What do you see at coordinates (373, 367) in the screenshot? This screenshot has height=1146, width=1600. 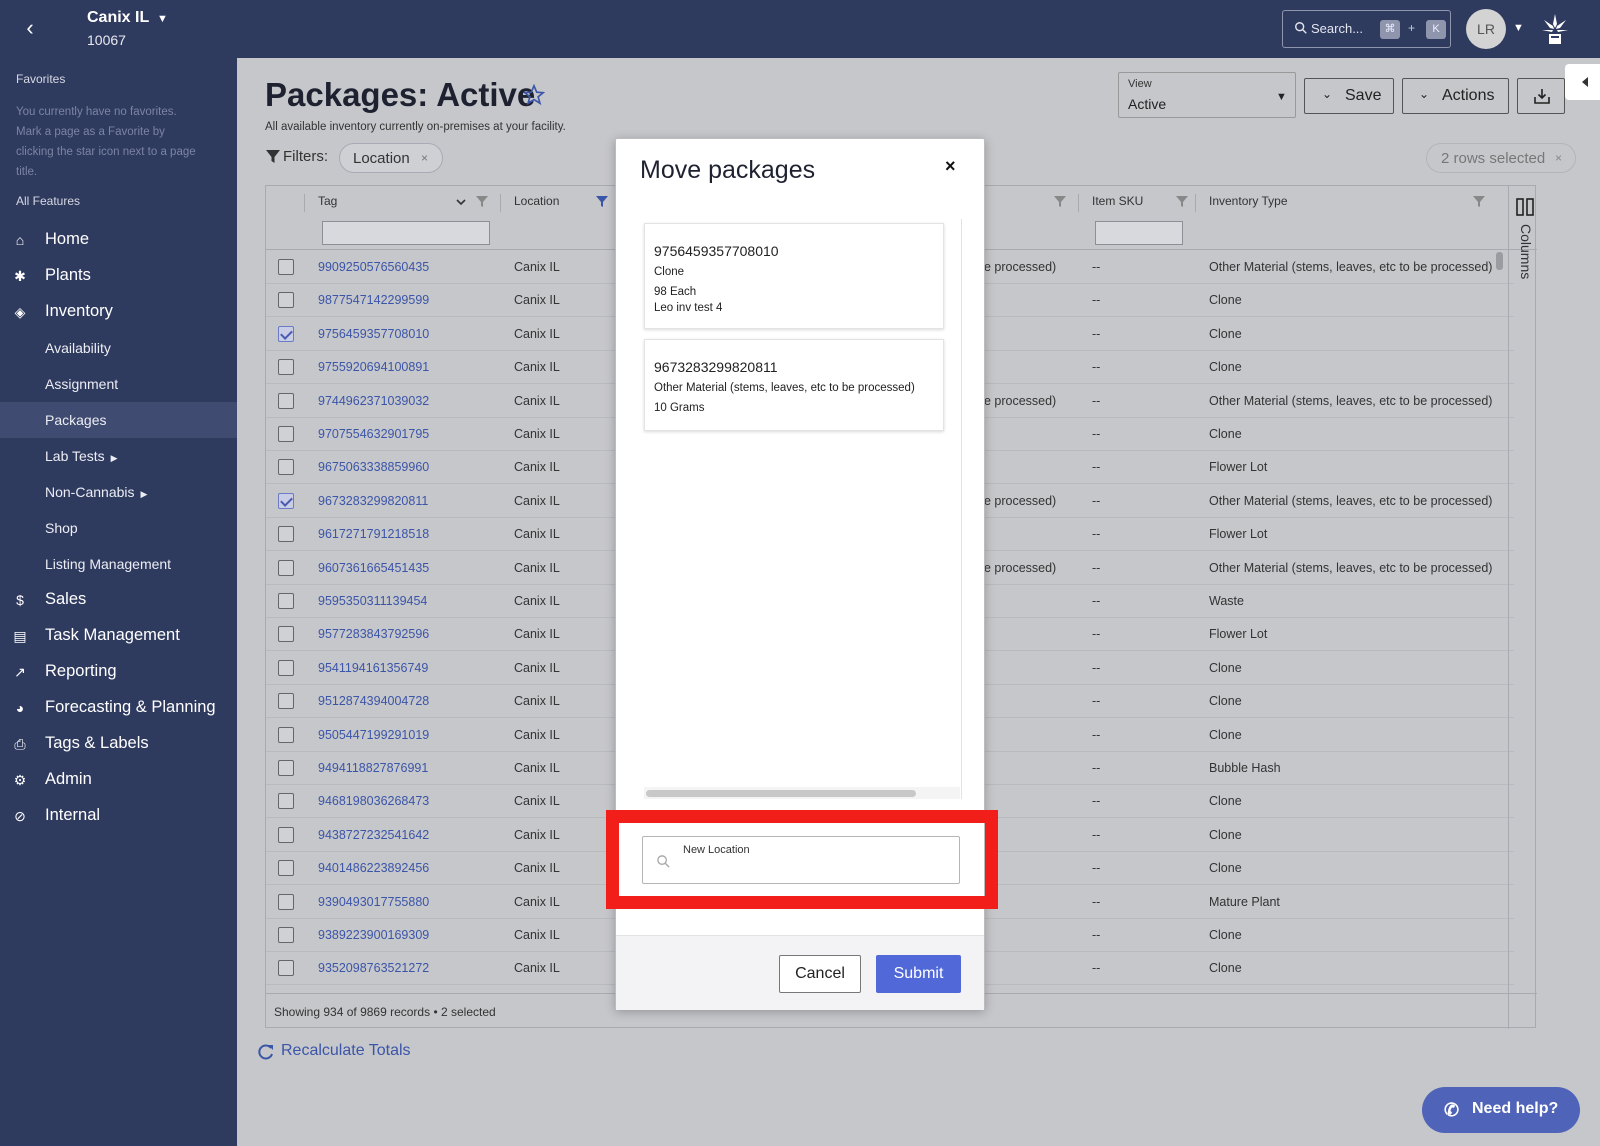 I see `row-tag-link: 9755920694100891` at bounding box center [373, 367].